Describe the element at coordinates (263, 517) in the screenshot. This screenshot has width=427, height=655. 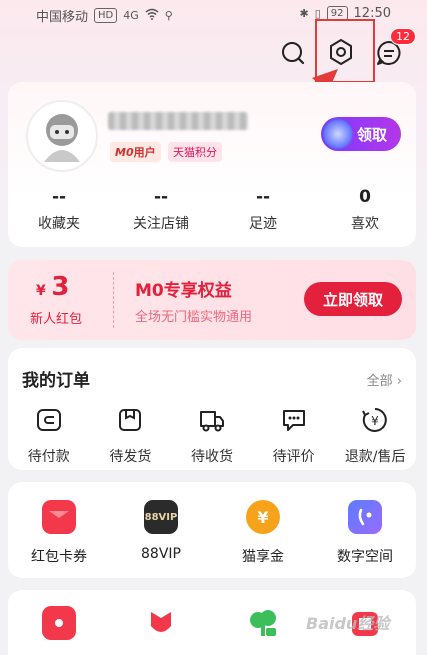
I see `coin-icon: ¥` at that location.